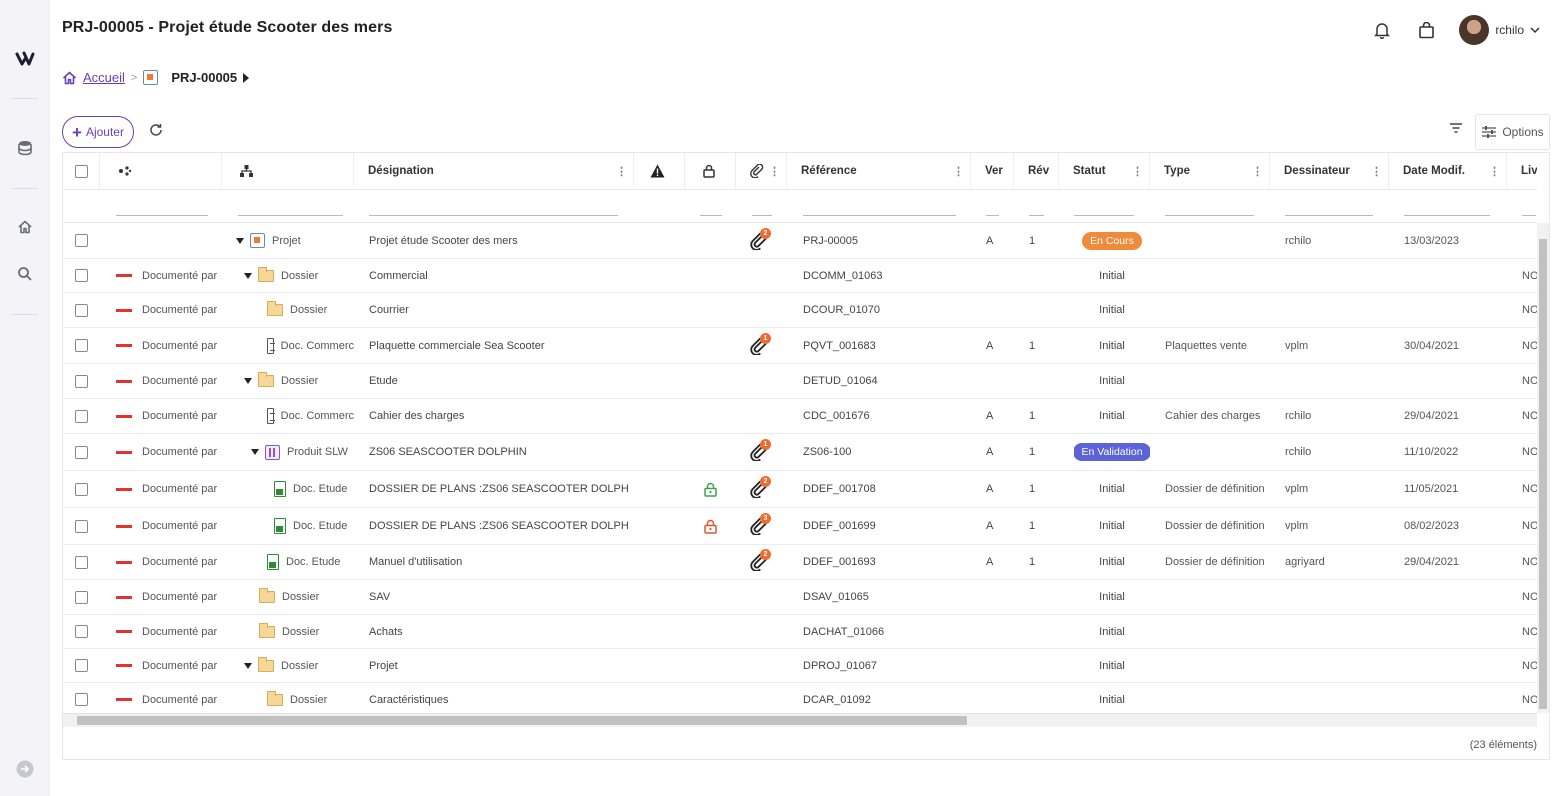 The height and width of the screenshot is (796, 1558). What do you see at coordinates (760, 344) in the screenshot?
I see `attachment-button: 1` at bounding box center [760, 344].